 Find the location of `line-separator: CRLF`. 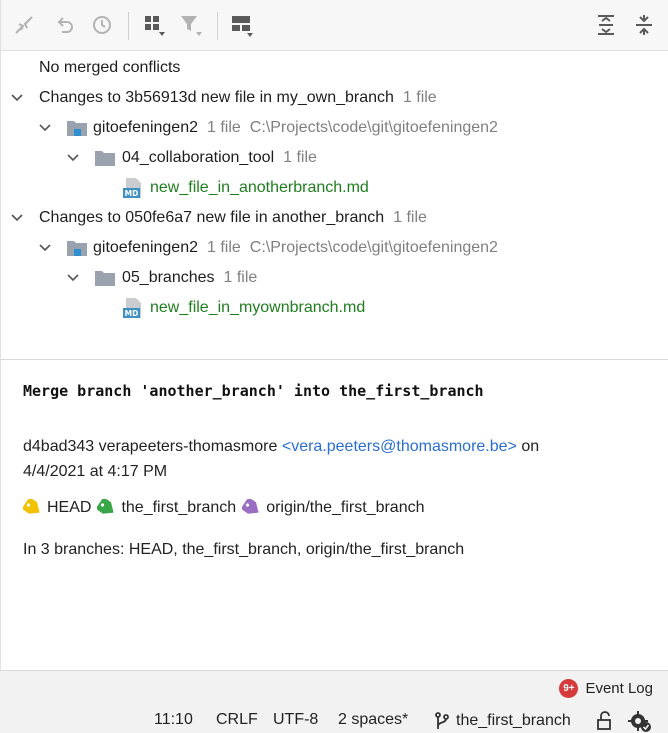

line-separator: CRLF is located at coordinates (237, 720).